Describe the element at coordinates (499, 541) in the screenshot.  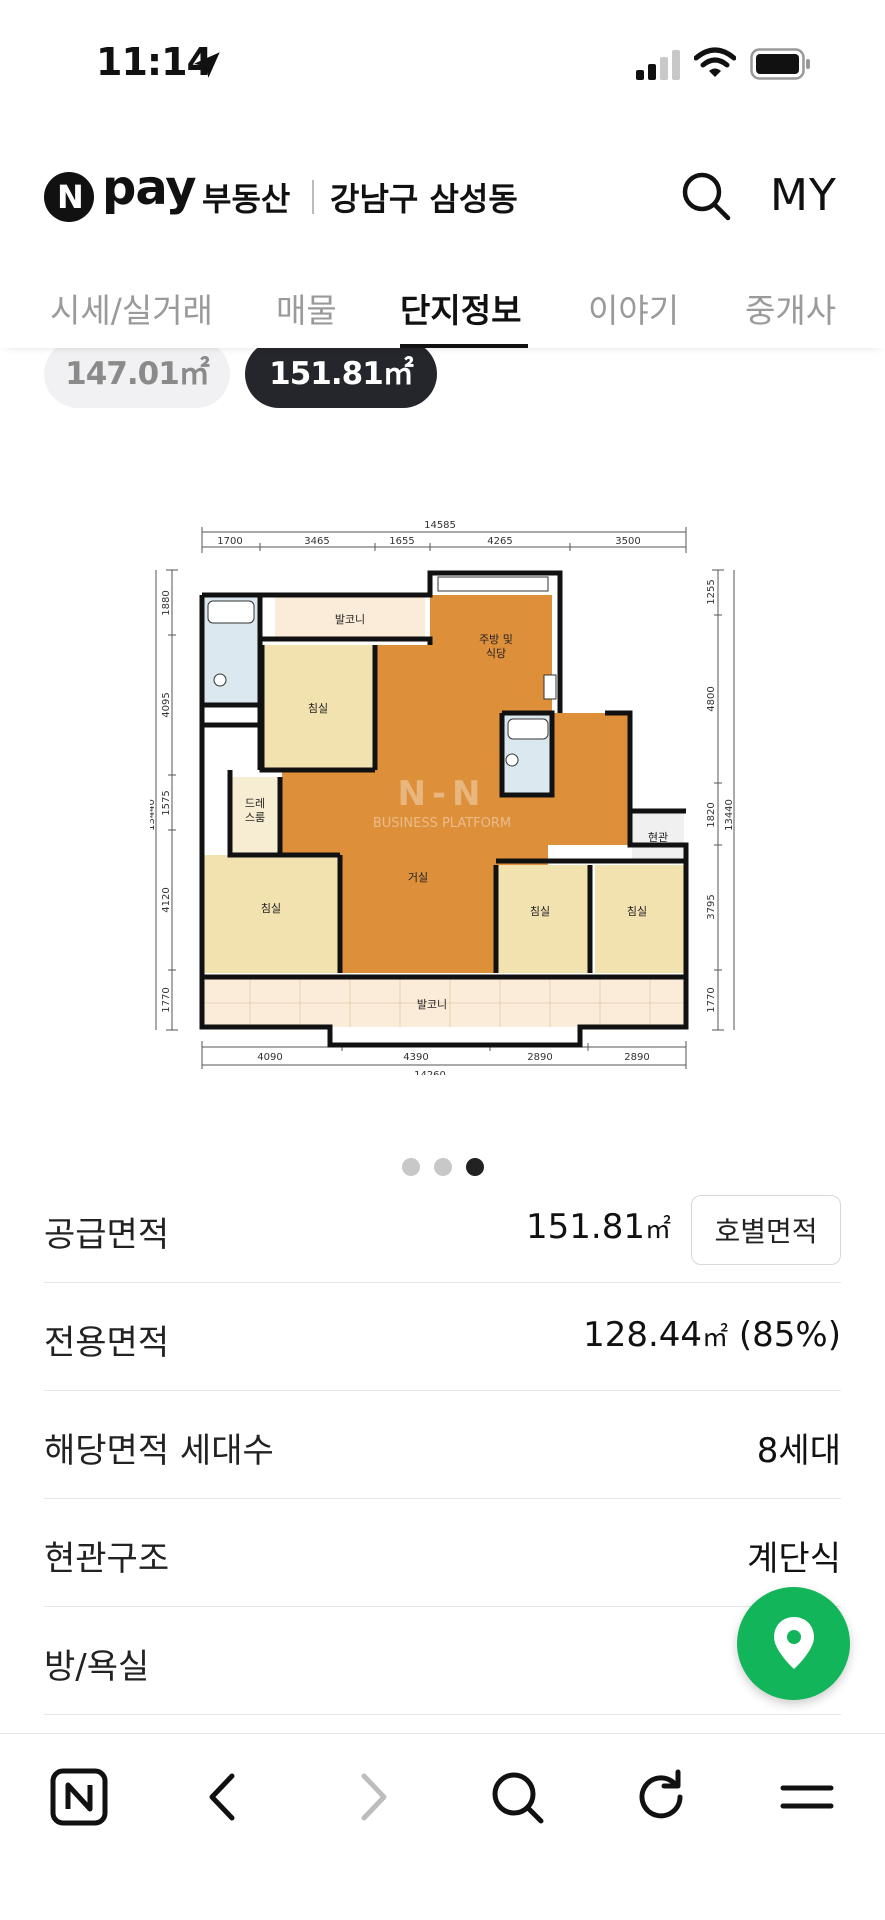
I see `dim-top-4: 4265` at that location.